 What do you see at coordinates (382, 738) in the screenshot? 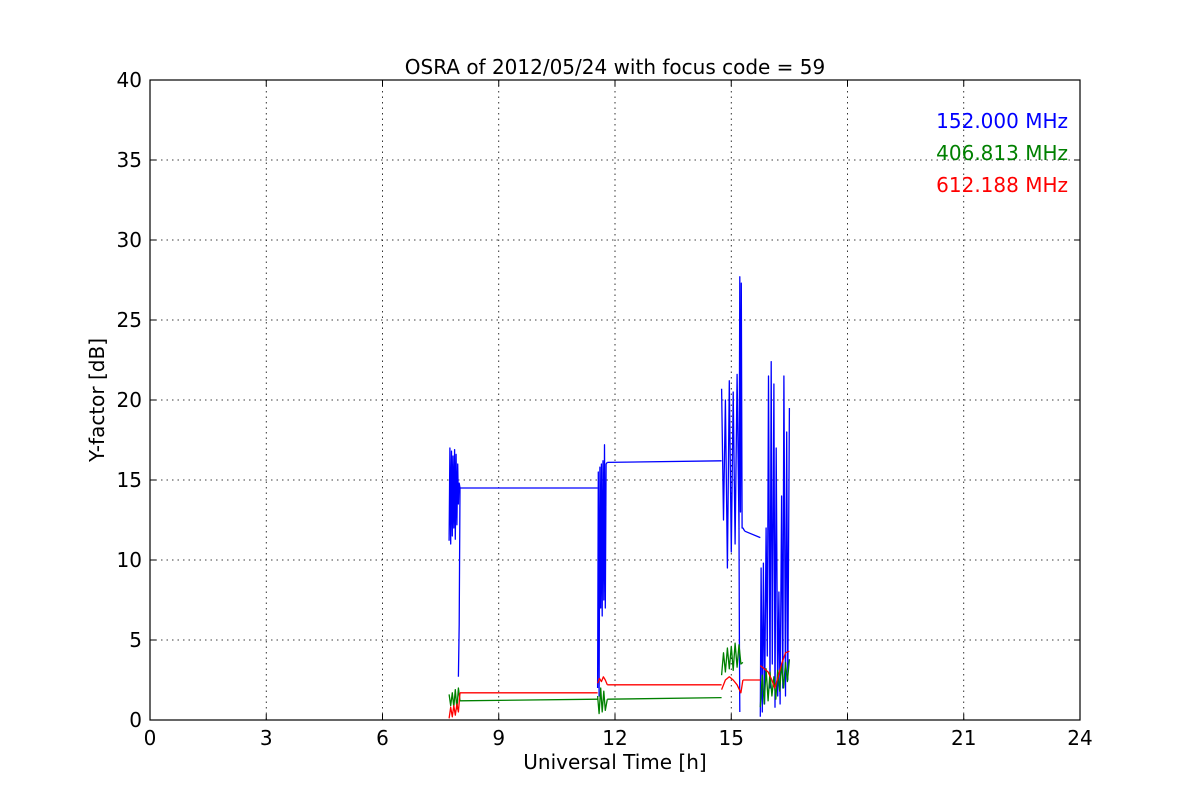
I see `x-tick-label: 6` at bounding box center [382, 738].